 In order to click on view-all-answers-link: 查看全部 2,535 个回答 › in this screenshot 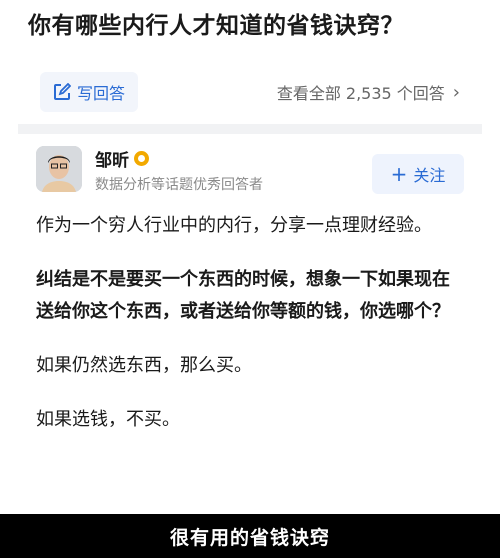, I will do `click(368, 92)`.